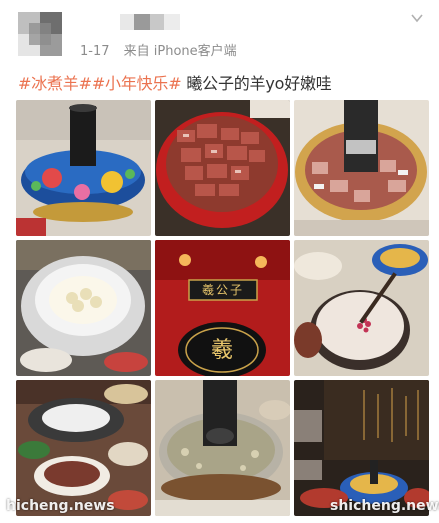 The width and height of the screenshot is (439, 523). What do you see at coordinates (83, 448) in the screenshot?
I see `table-spread-photo` at bounding box center [83, 448].